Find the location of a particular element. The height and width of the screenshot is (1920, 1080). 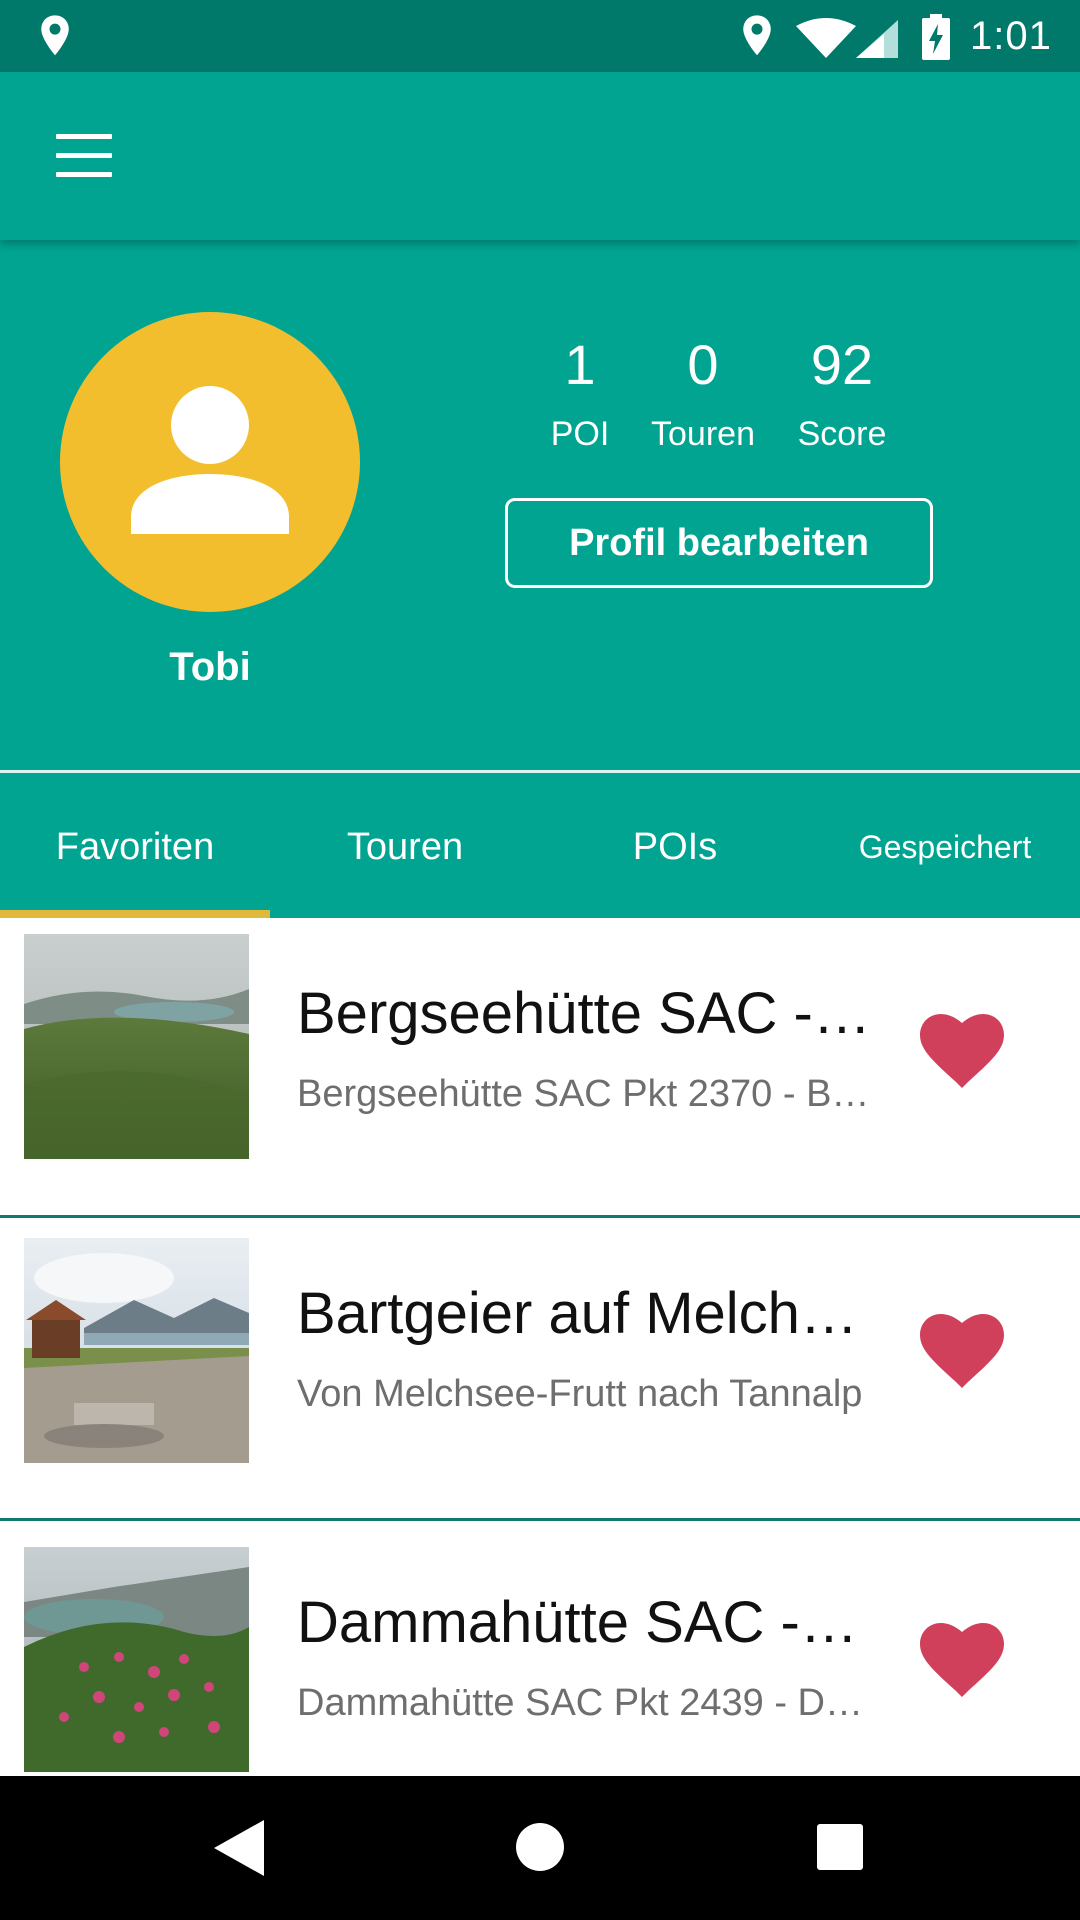

stat-value: 92 is located at coordinates (842, 364).